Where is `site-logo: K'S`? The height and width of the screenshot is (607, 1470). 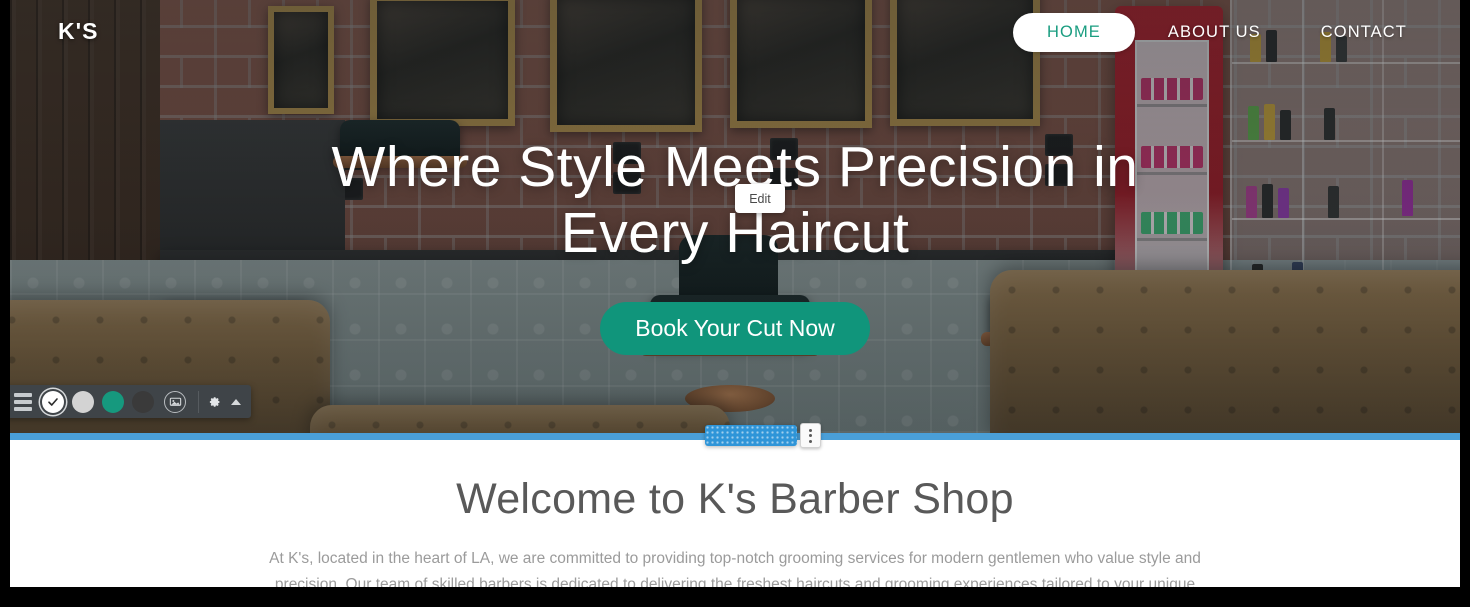 site-logo: K'S is located at coordinates (78, 31).